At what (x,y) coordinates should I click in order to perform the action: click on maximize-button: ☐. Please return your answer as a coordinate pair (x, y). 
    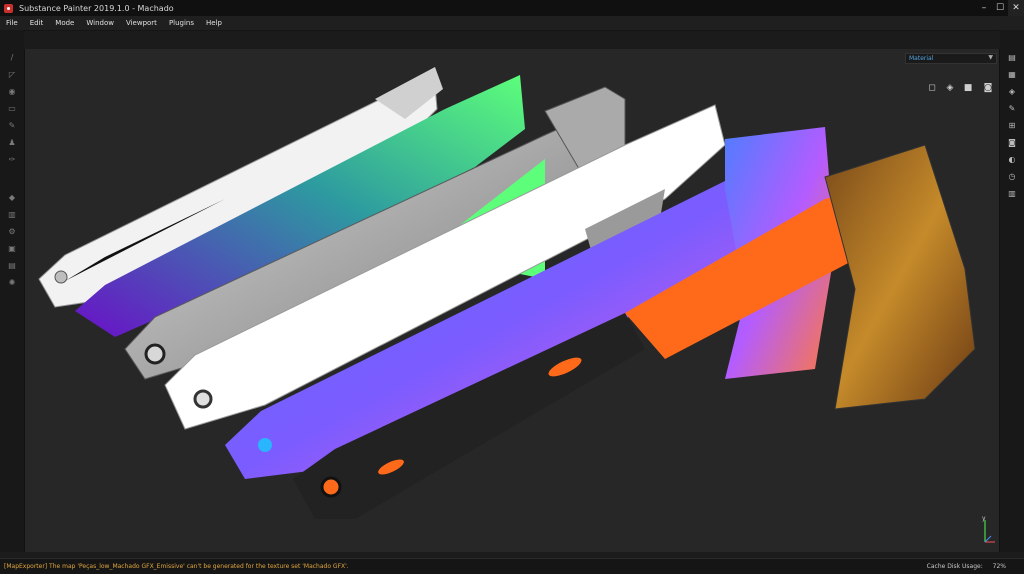
    Looking at the image, I should click on (1000, 8).